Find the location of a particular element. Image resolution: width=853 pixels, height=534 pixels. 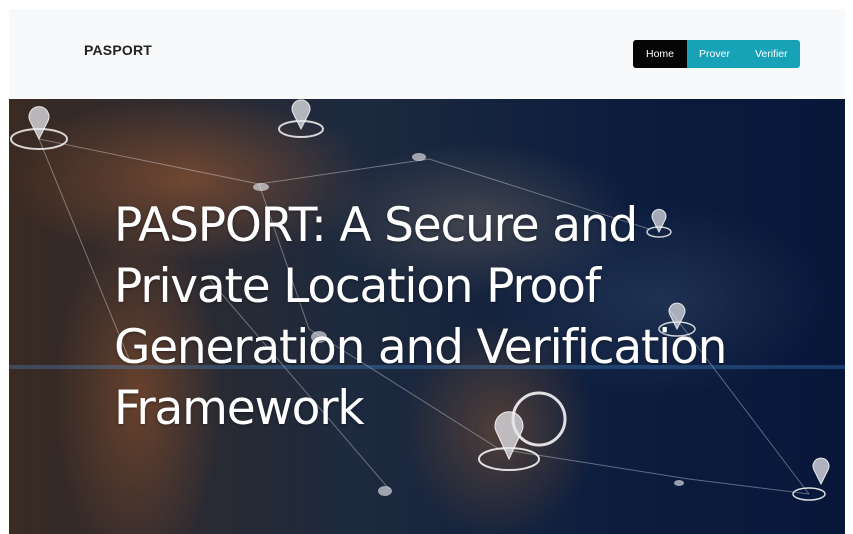

nav-prover-button: Prover is located at coordinates (715, 54).